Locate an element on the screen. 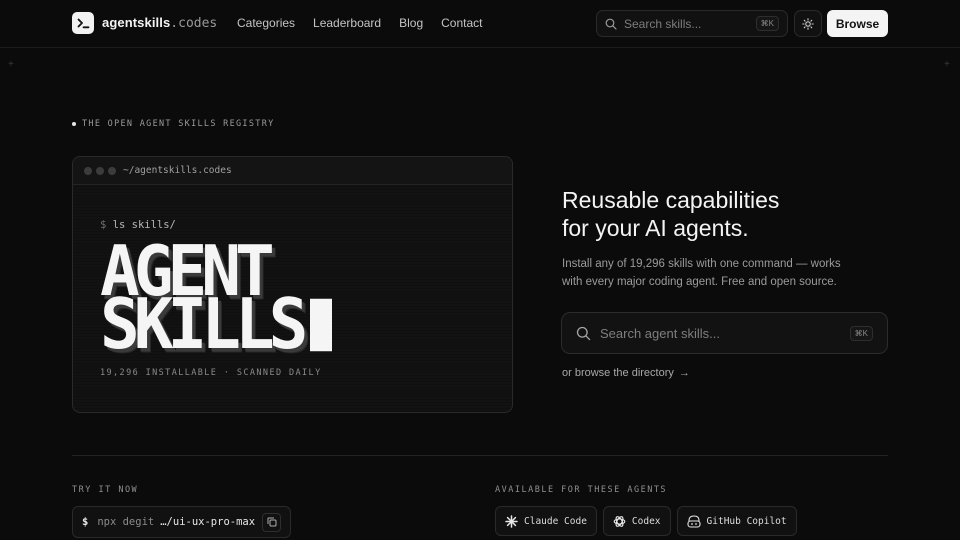 This screenshot has height=540, width=960. browse-button: Browse is located at coordinates (857, 23).